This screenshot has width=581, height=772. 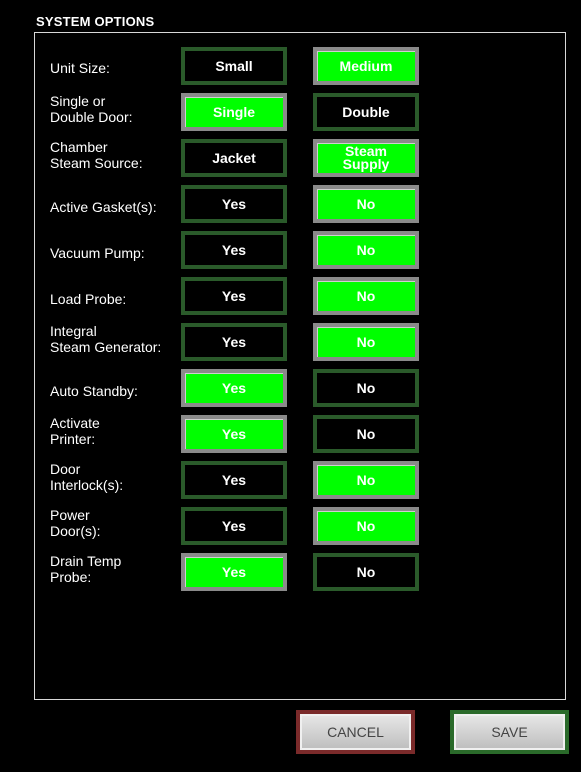 What do you see at coordinates (75, 523) in the screenshot?
I see `option-label: Power Door(s):` at bounding box center [75, 523].